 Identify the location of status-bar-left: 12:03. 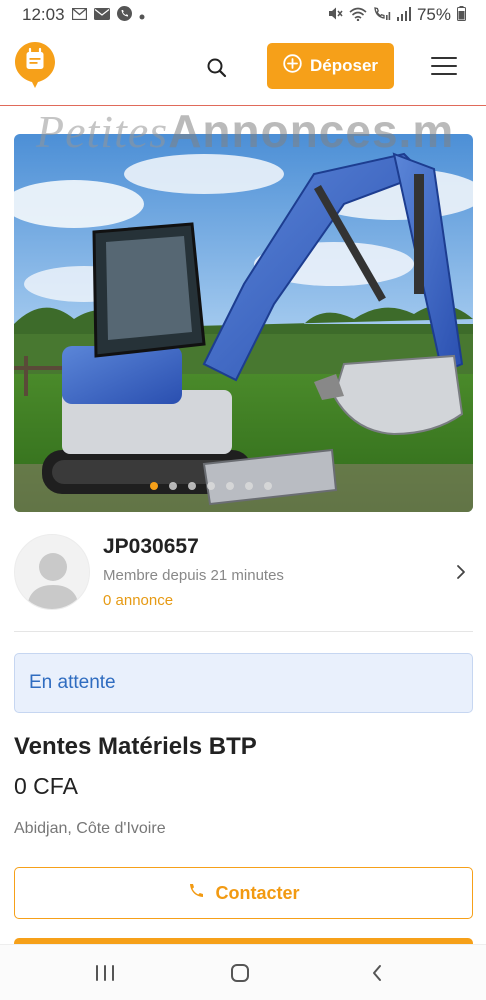
(83, 15).